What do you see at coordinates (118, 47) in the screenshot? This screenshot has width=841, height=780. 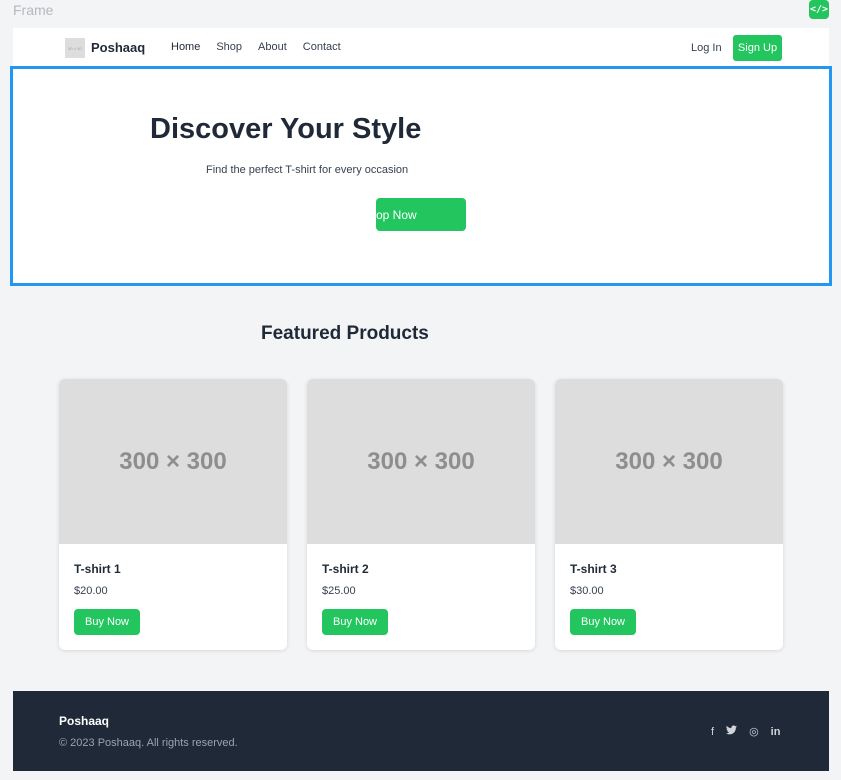 I see `brand-name: Poshaaq` at bounding box center [118, 47].